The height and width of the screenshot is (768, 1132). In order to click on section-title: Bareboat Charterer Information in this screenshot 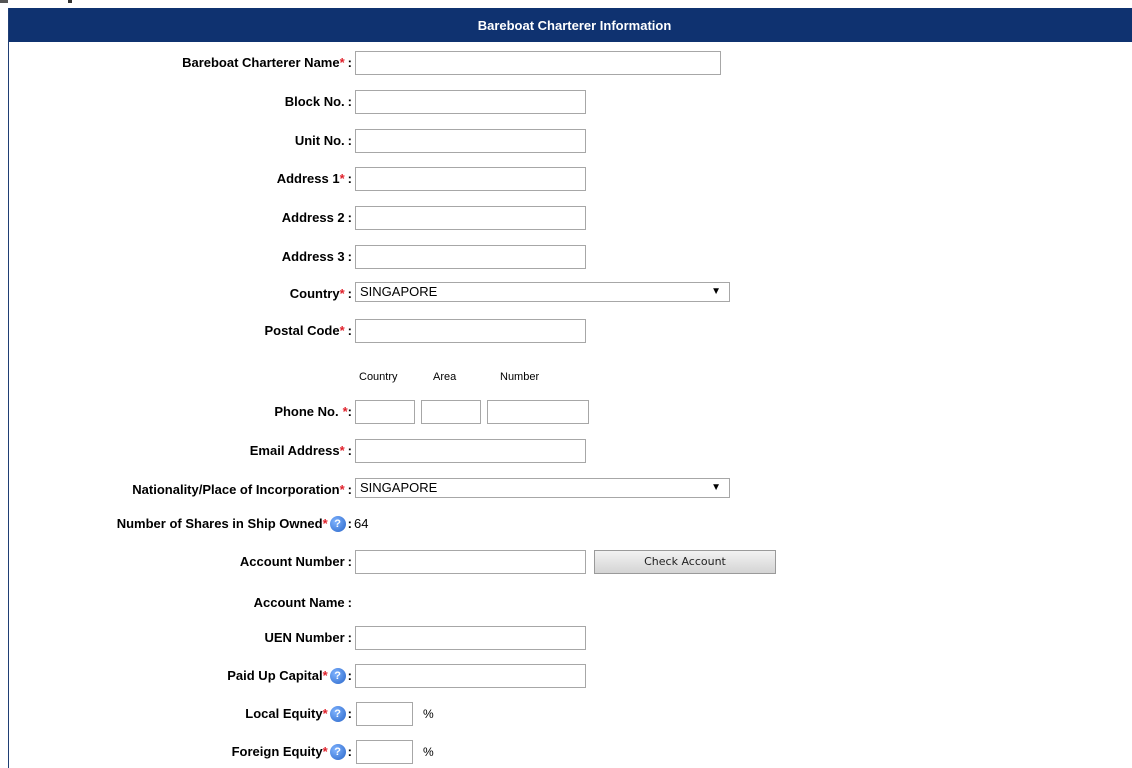, I will do `click(574, 25)`.